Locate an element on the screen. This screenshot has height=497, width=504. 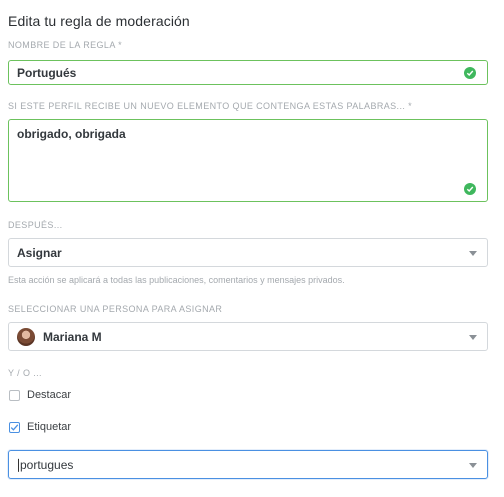
checkmark-icon is located at coordinates (14, 427).